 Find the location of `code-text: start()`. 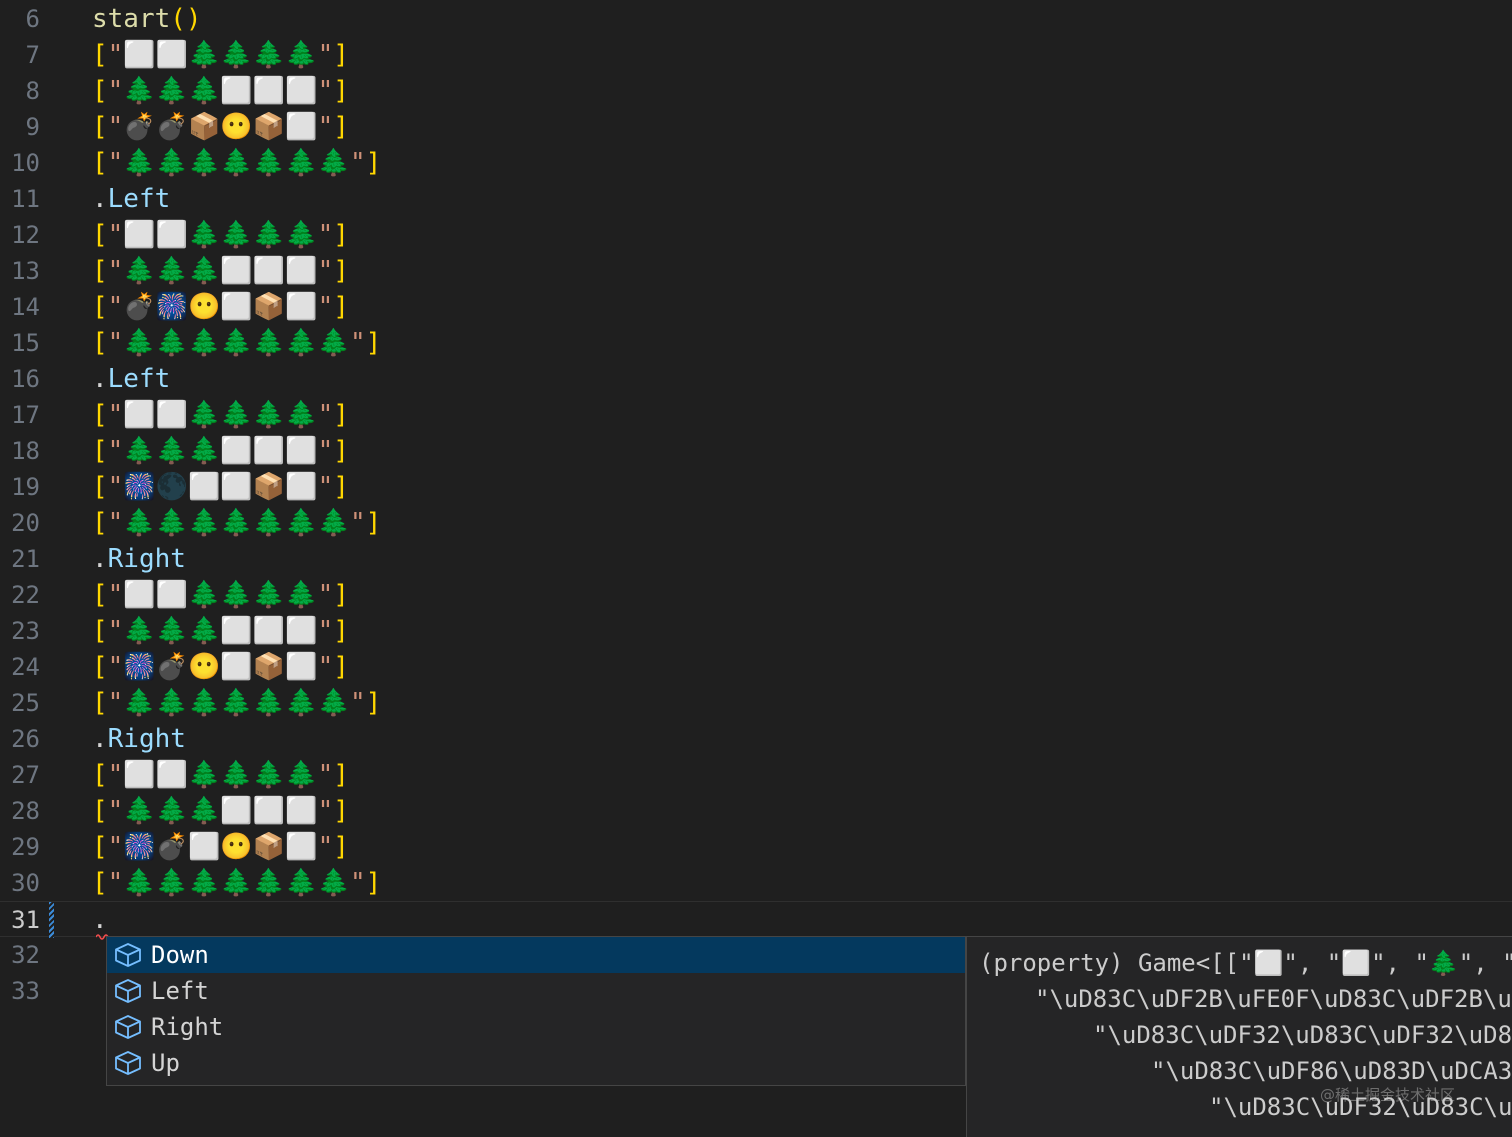

code-text: start() is located at coordinates (147, 19).